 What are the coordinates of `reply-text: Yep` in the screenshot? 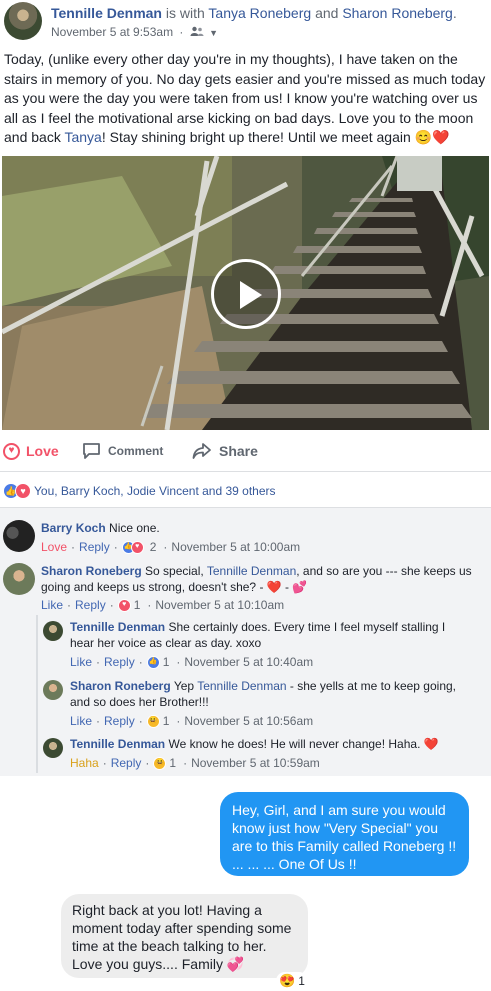 It's located at (185, 686).